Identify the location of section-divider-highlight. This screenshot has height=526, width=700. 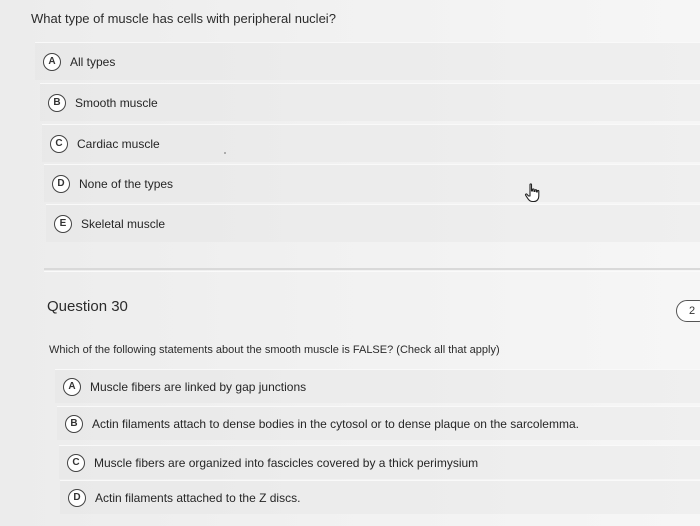
(372, 271).